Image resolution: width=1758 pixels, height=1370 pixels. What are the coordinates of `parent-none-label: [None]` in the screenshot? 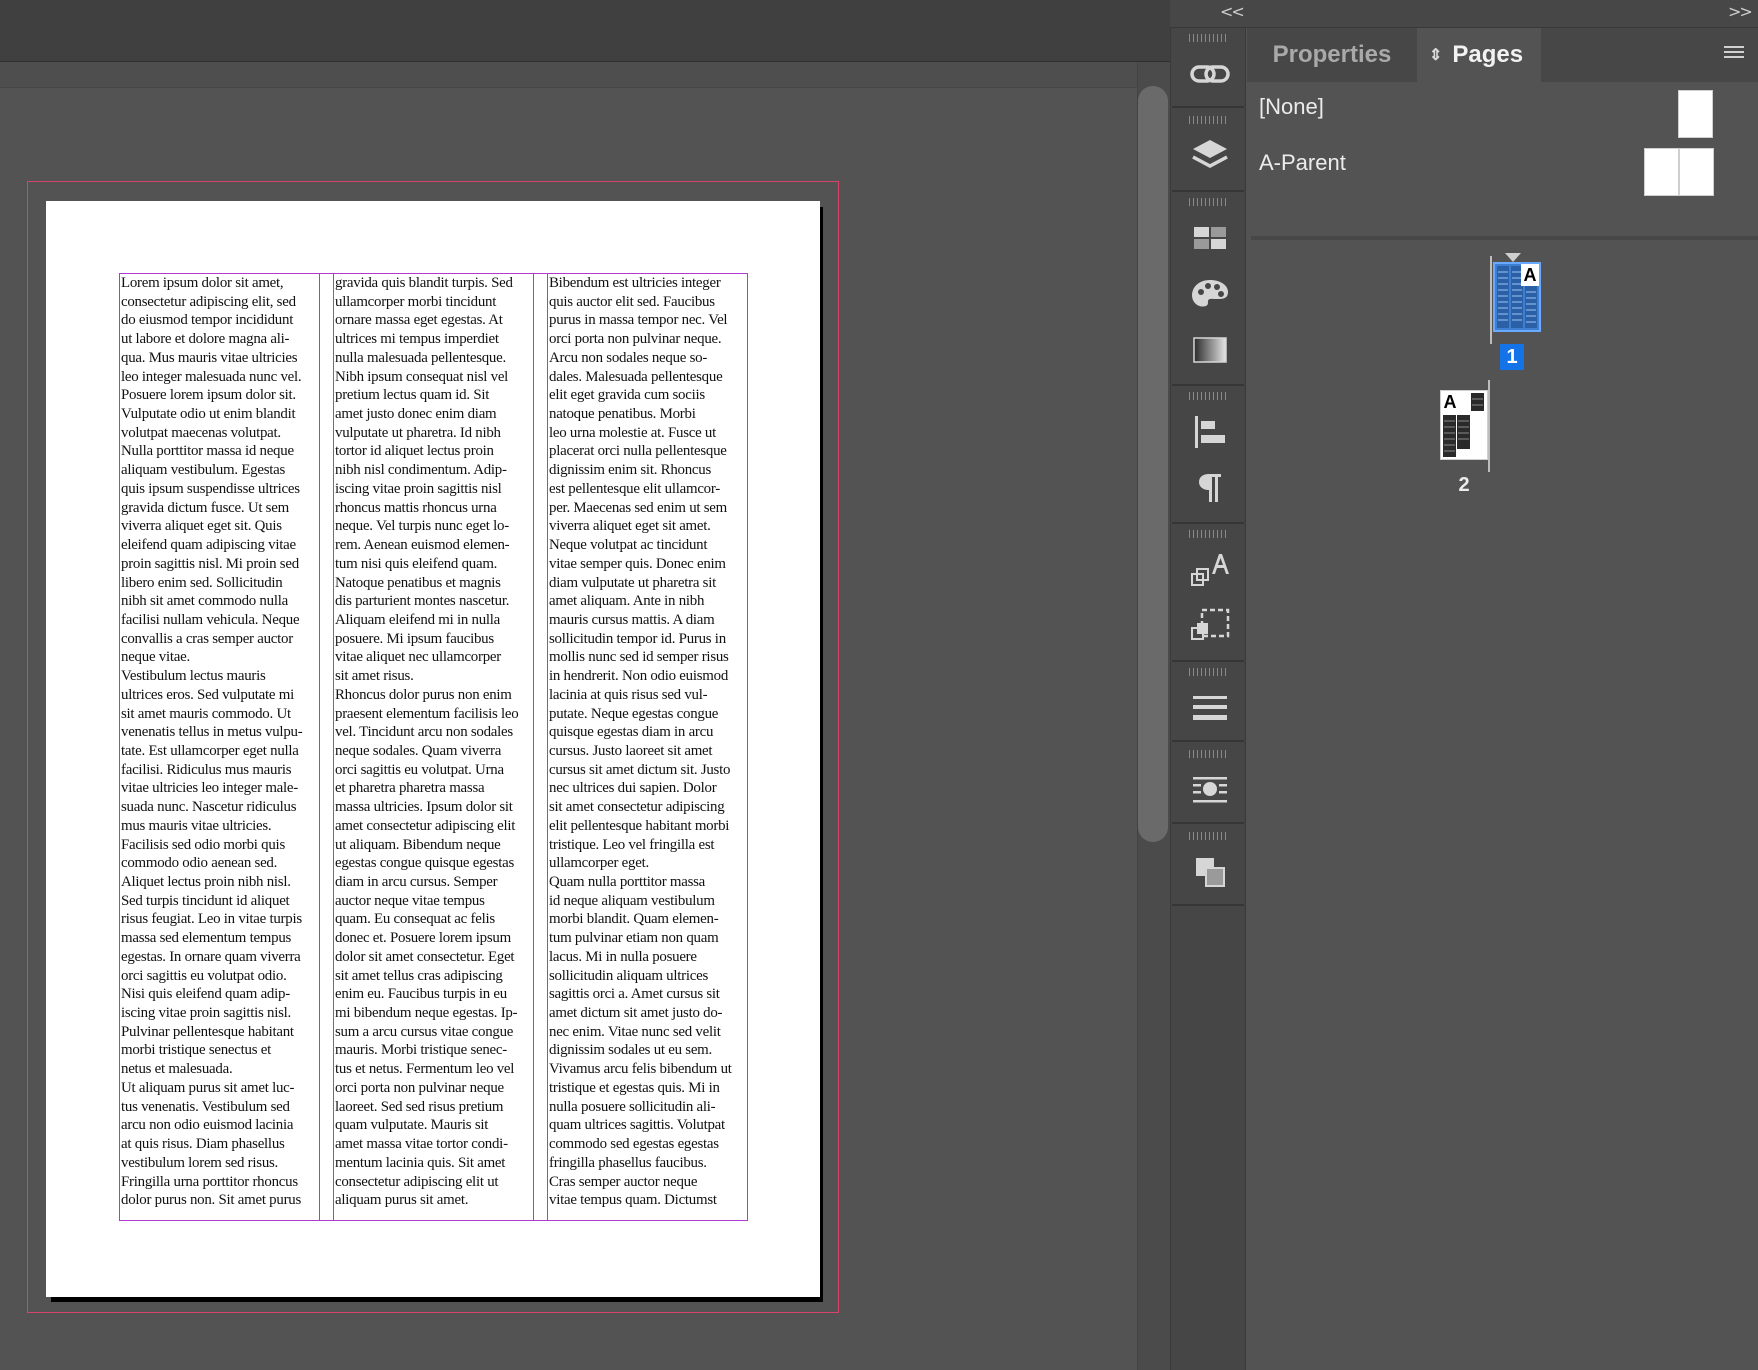 It's located at (1291, 106).